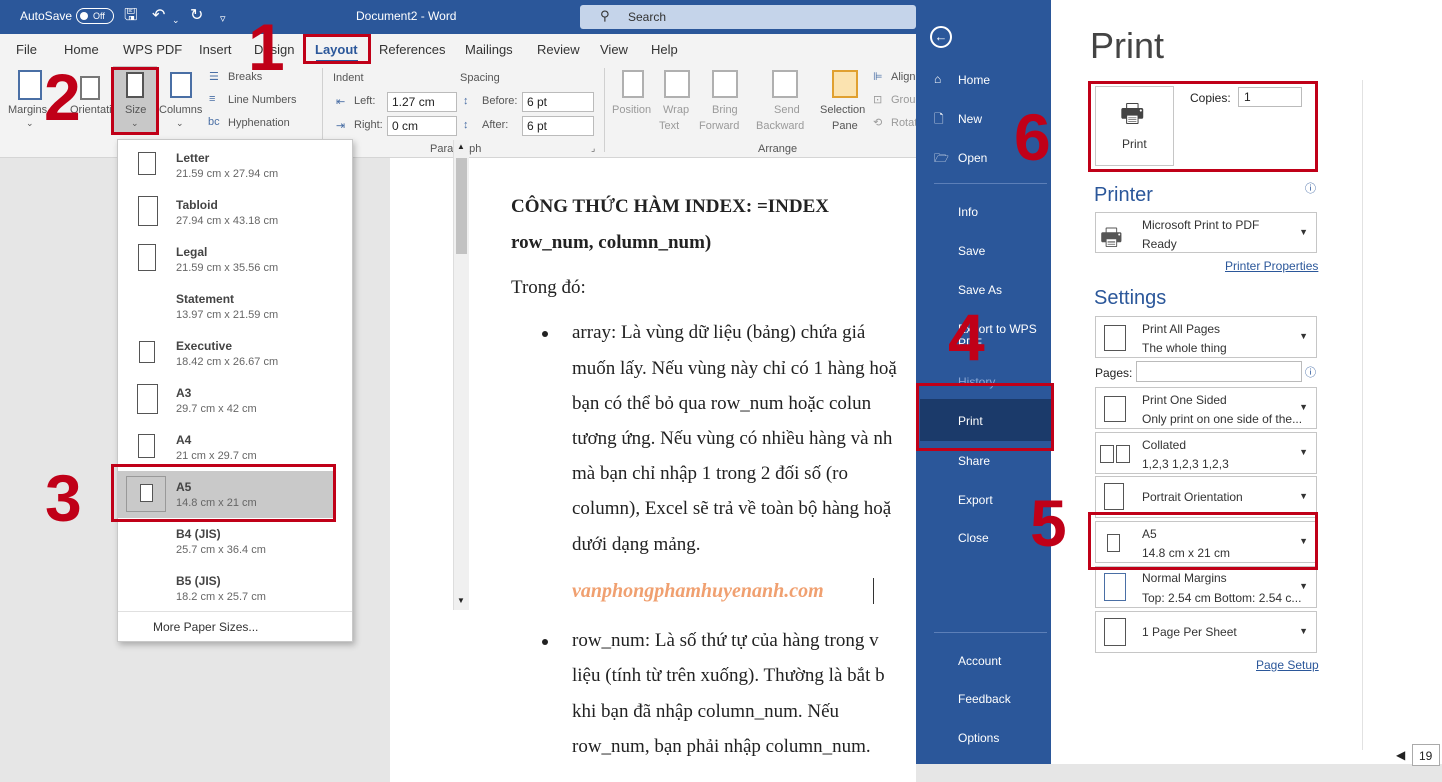  What do you see at coordinates (878, 100) in the screenshot?
I see `group-icon: ⊡` at bounding box center [878, 100].